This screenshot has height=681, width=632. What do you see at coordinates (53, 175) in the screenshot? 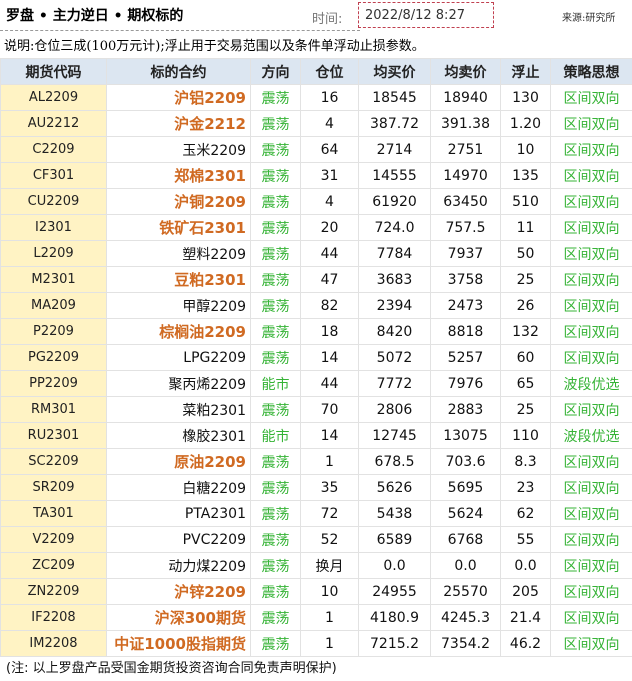
I see `futures-code-cell: CF301` at bounding box center [53, 175].